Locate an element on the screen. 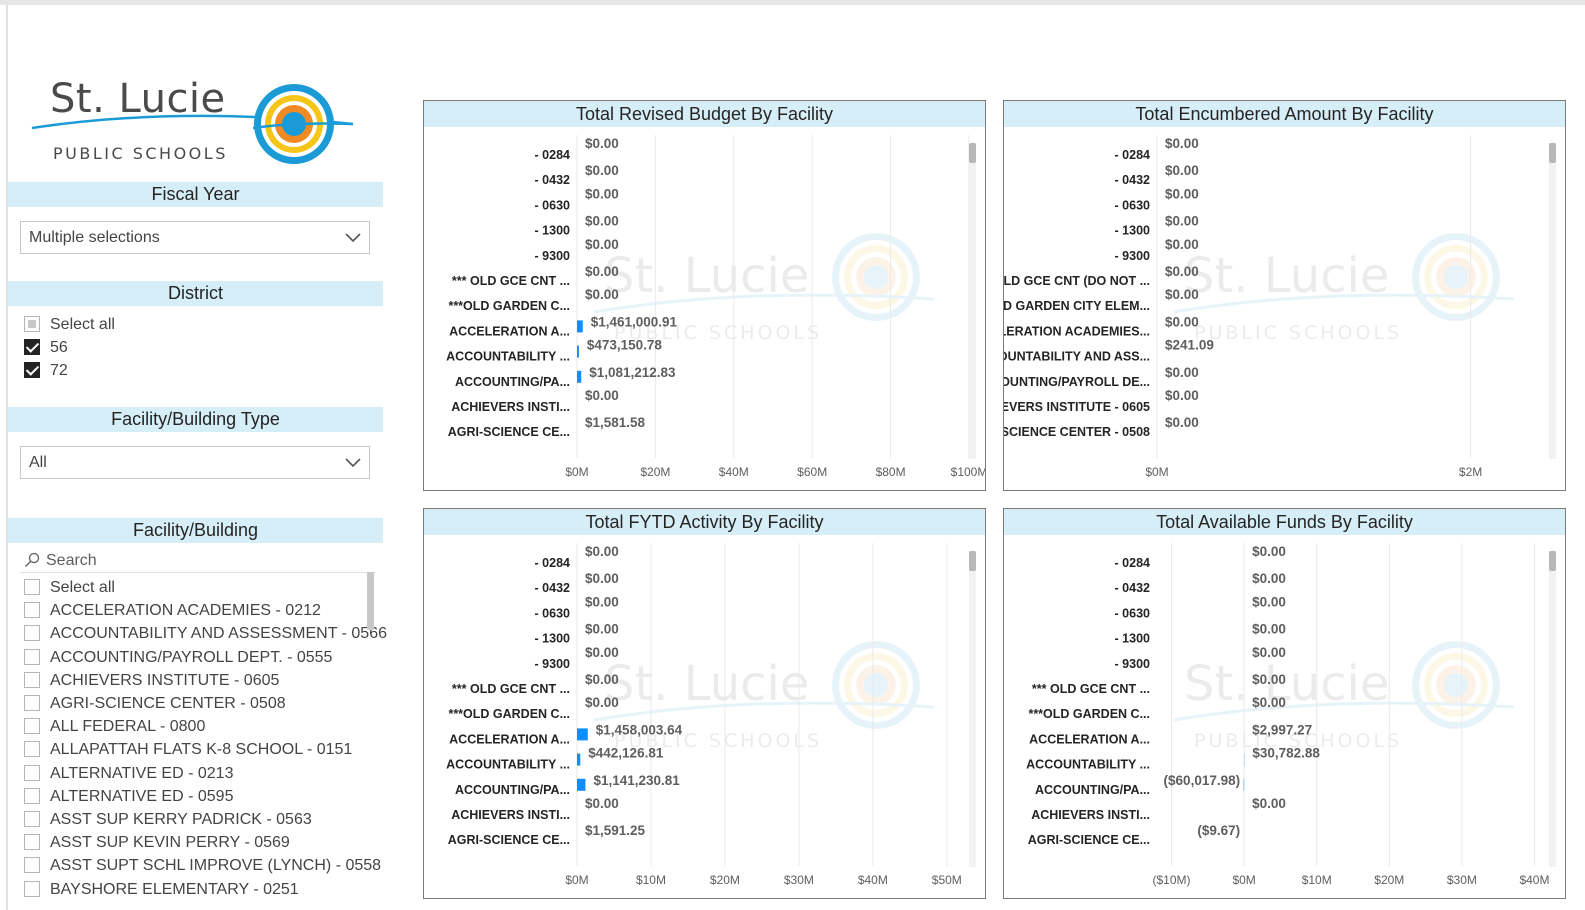  watermark-subtitle: PUBLIC SCHOOLS is located at coordinates (1298, 333).